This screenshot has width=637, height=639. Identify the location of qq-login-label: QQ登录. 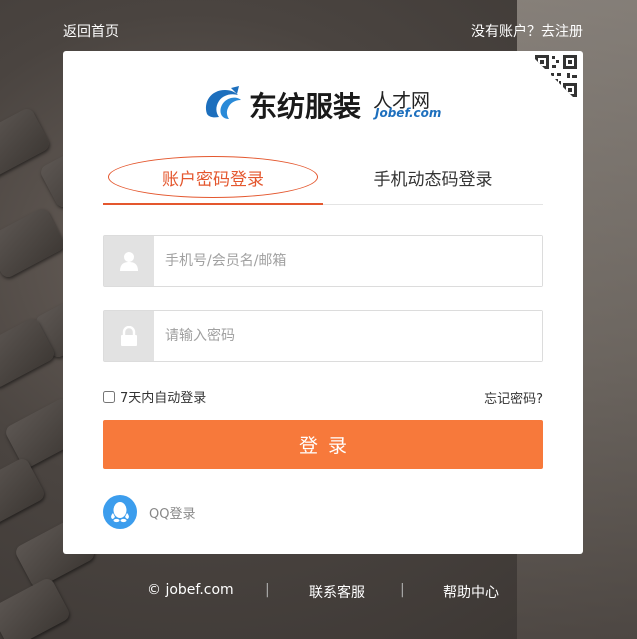
(172, 512).